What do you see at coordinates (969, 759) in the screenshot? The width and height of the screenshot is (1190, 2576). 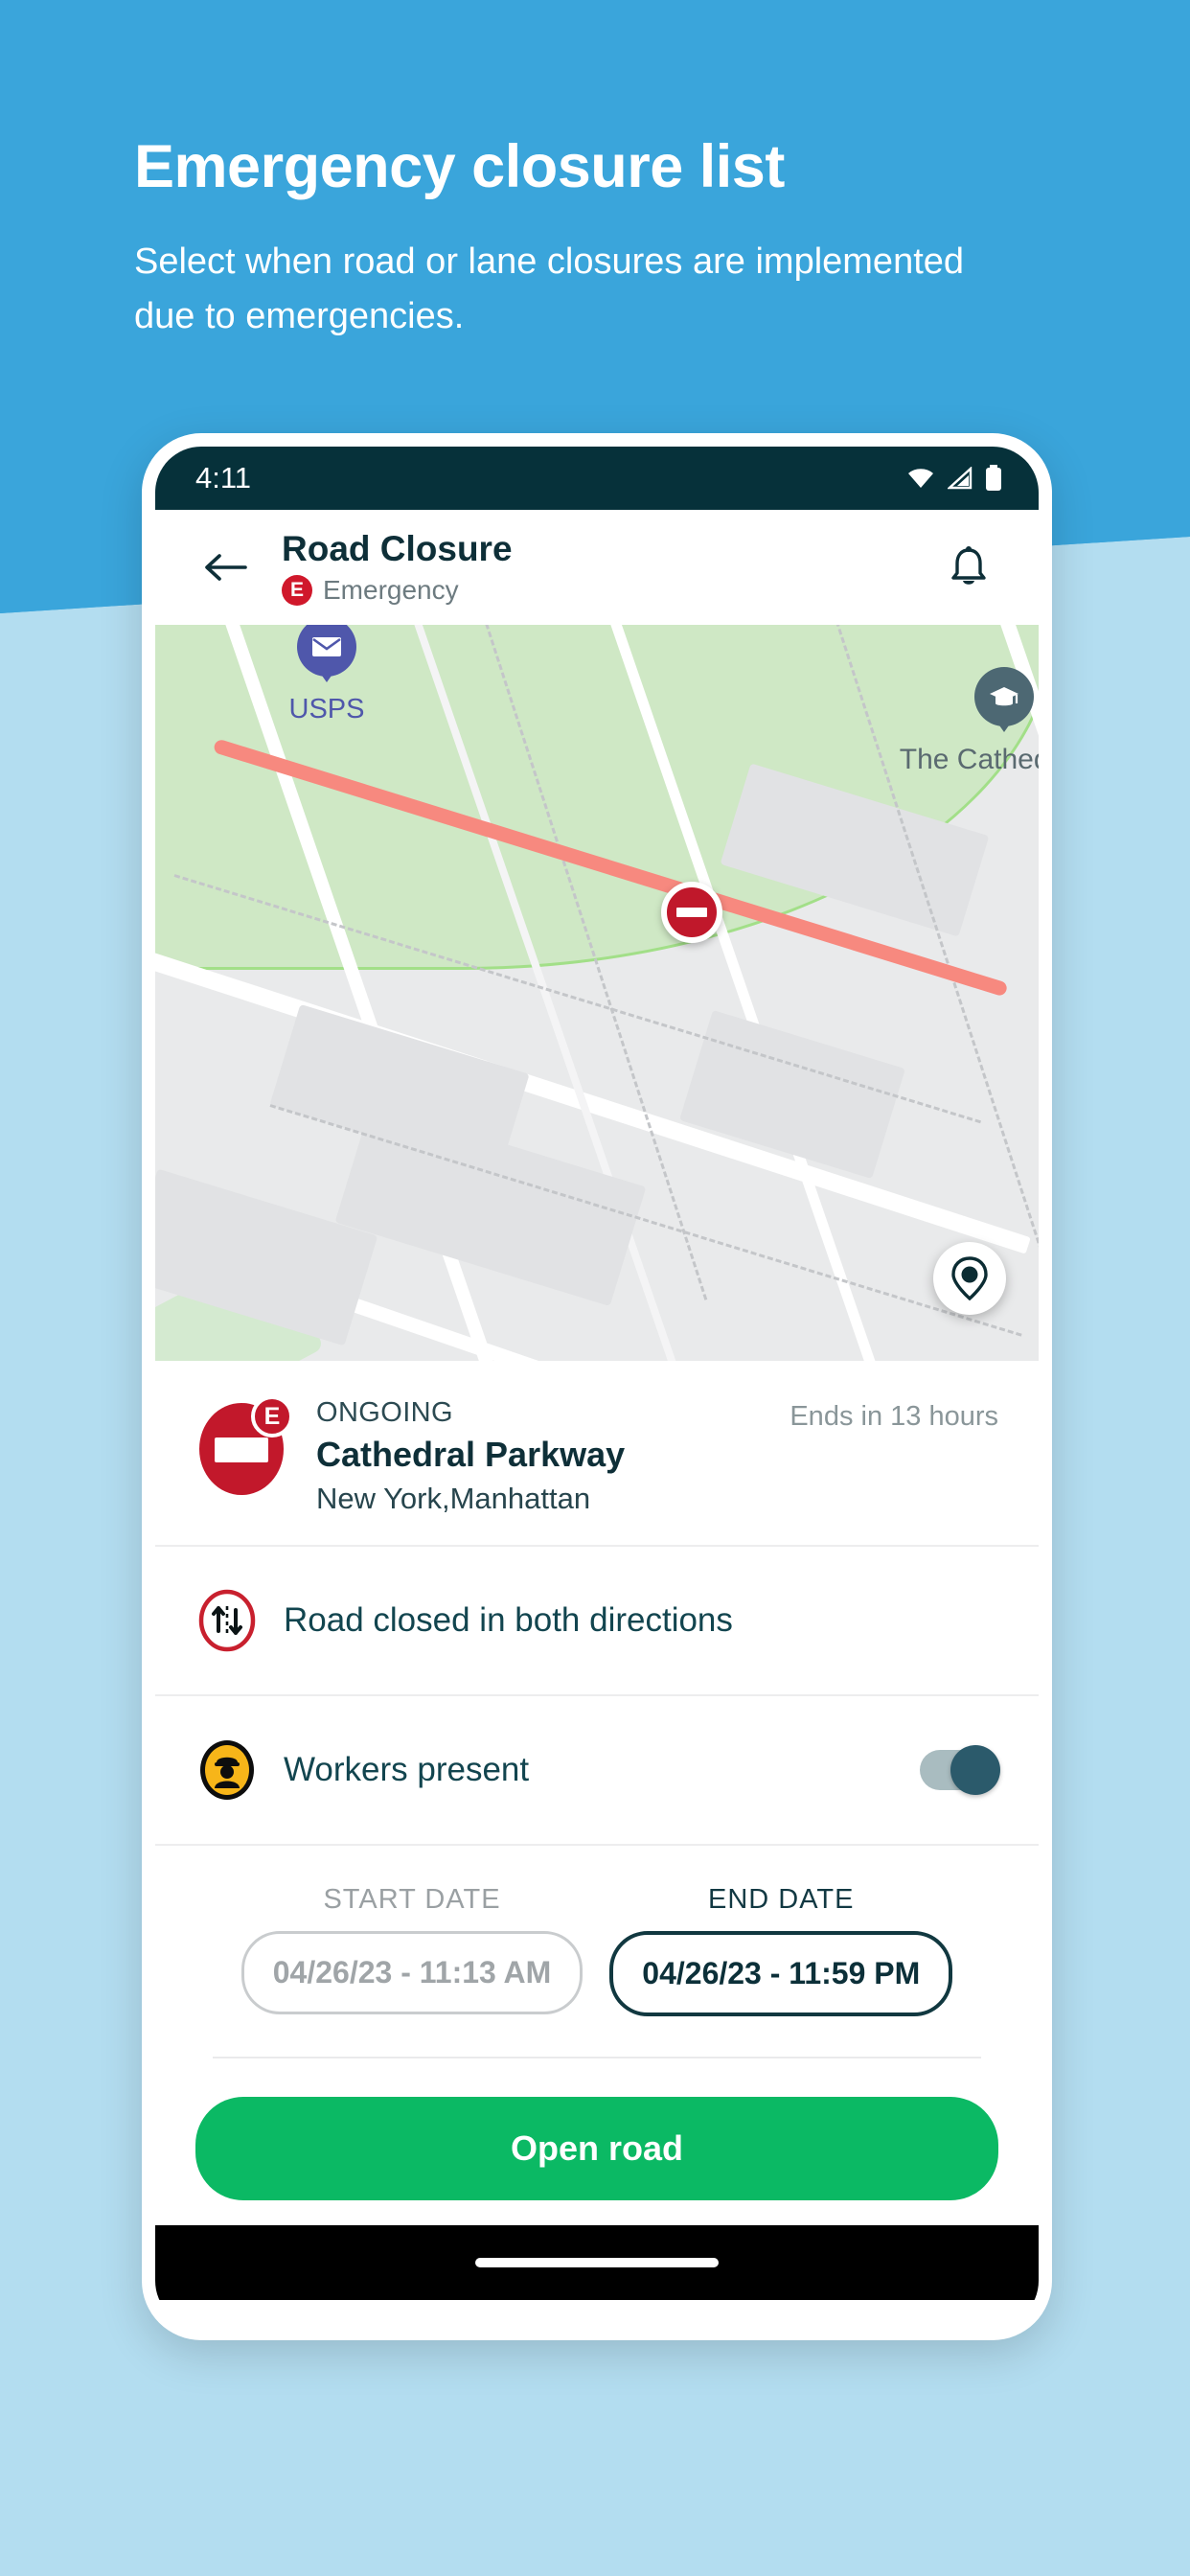 I see `map-marker-label: The Cathedral S` at bounding box center [969, 759].